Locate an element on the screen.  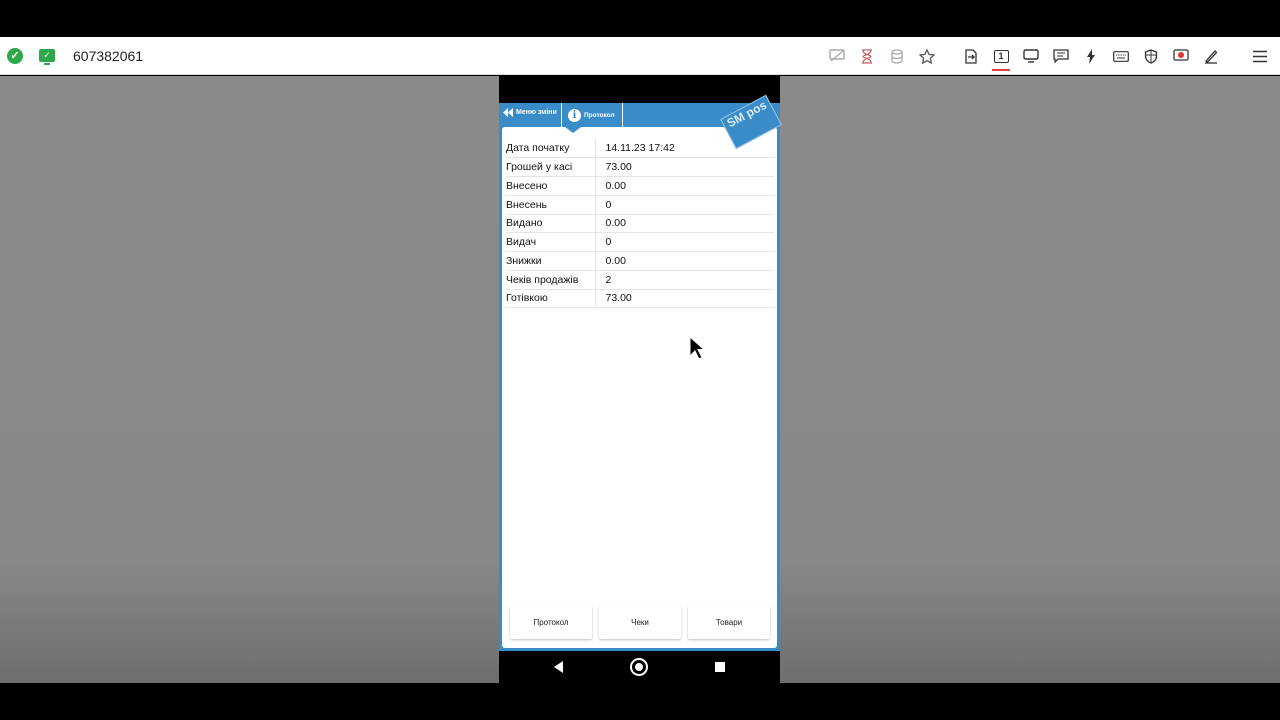
tab-indicator is located at coordinates (573, 130).